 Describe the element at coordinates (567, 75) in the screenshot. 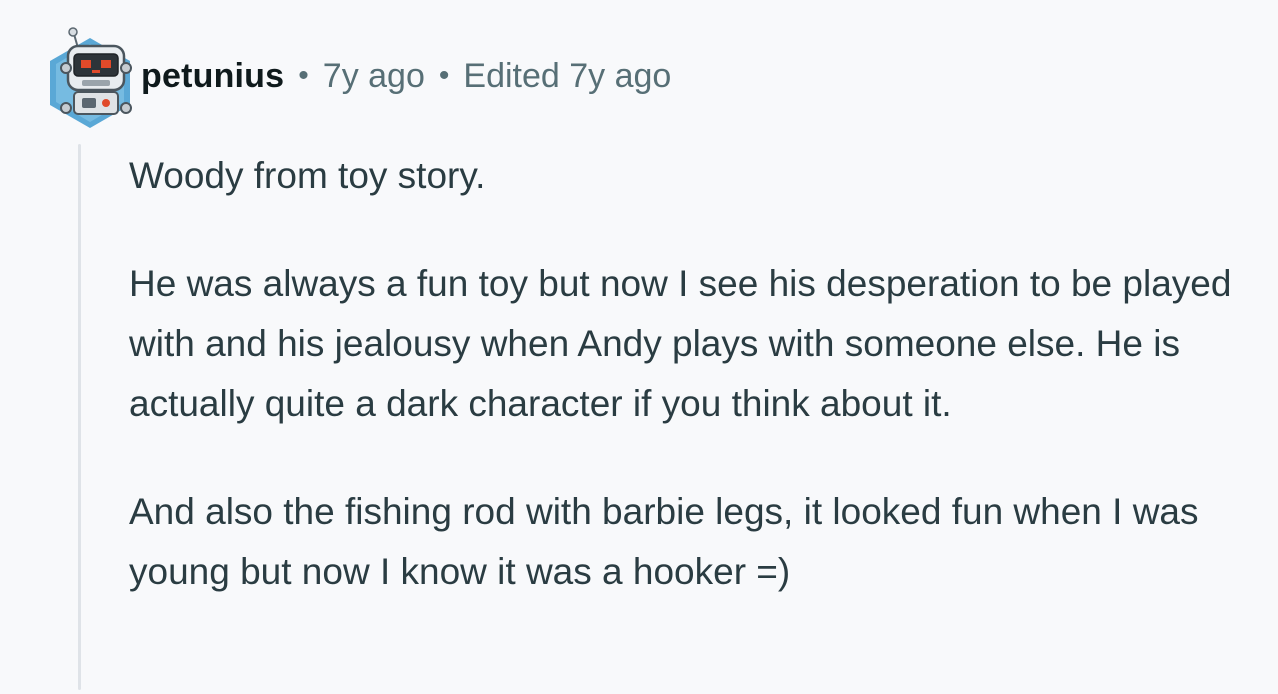

I see `edited-timestamp: Edited 7y ago` at that location.